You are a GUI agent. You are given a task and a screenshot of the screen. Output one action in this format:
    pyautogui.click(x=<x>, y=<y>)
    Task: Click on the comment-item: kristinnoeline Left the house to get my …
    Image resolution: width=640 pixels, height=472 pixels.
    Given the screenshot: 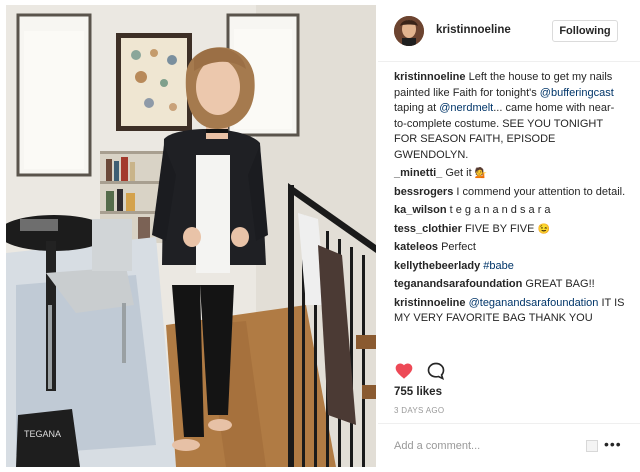 What is the action you would take?
    pyautogui.click(x=510, y=116)
    